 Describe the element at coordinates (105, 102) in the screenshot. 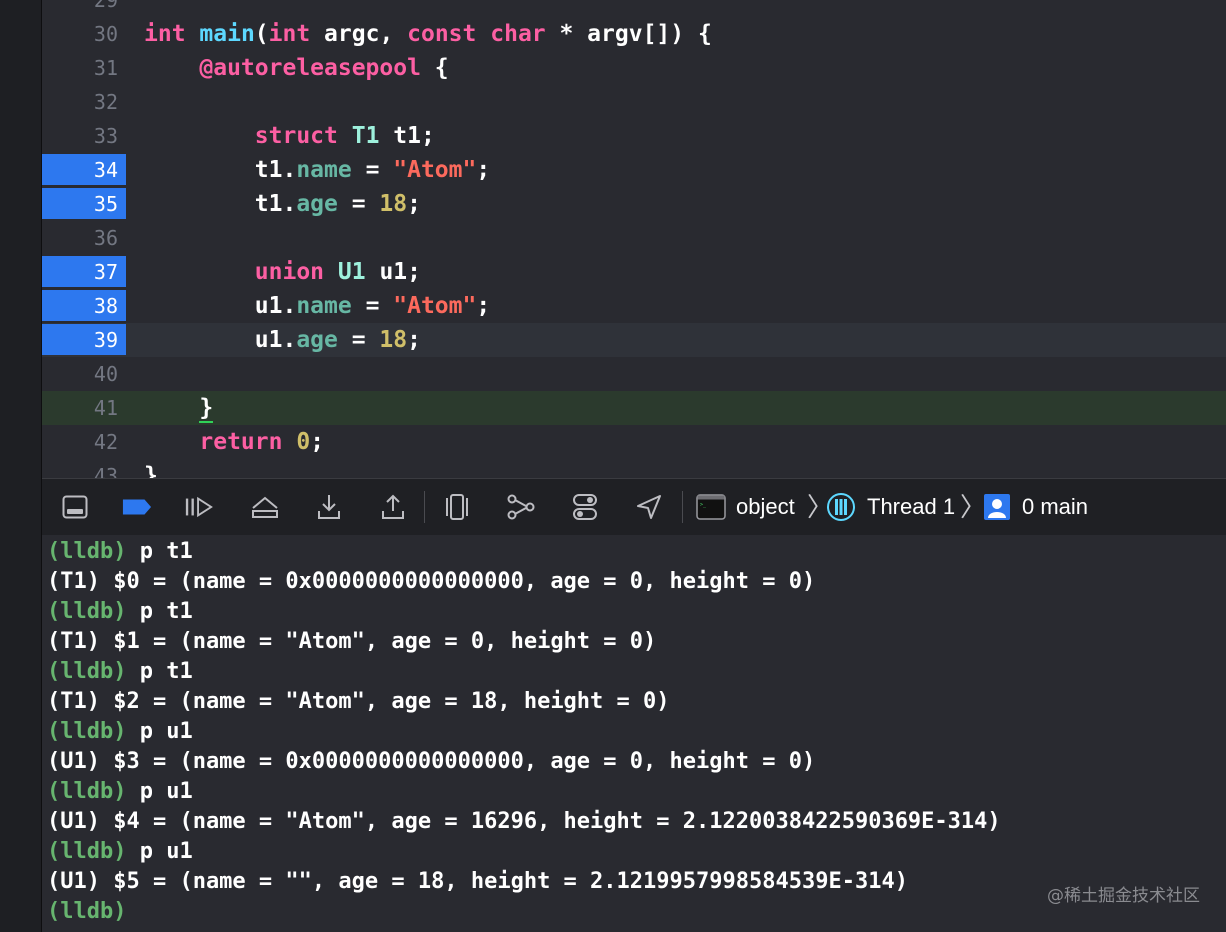

I see `line-number: 32` at that location.